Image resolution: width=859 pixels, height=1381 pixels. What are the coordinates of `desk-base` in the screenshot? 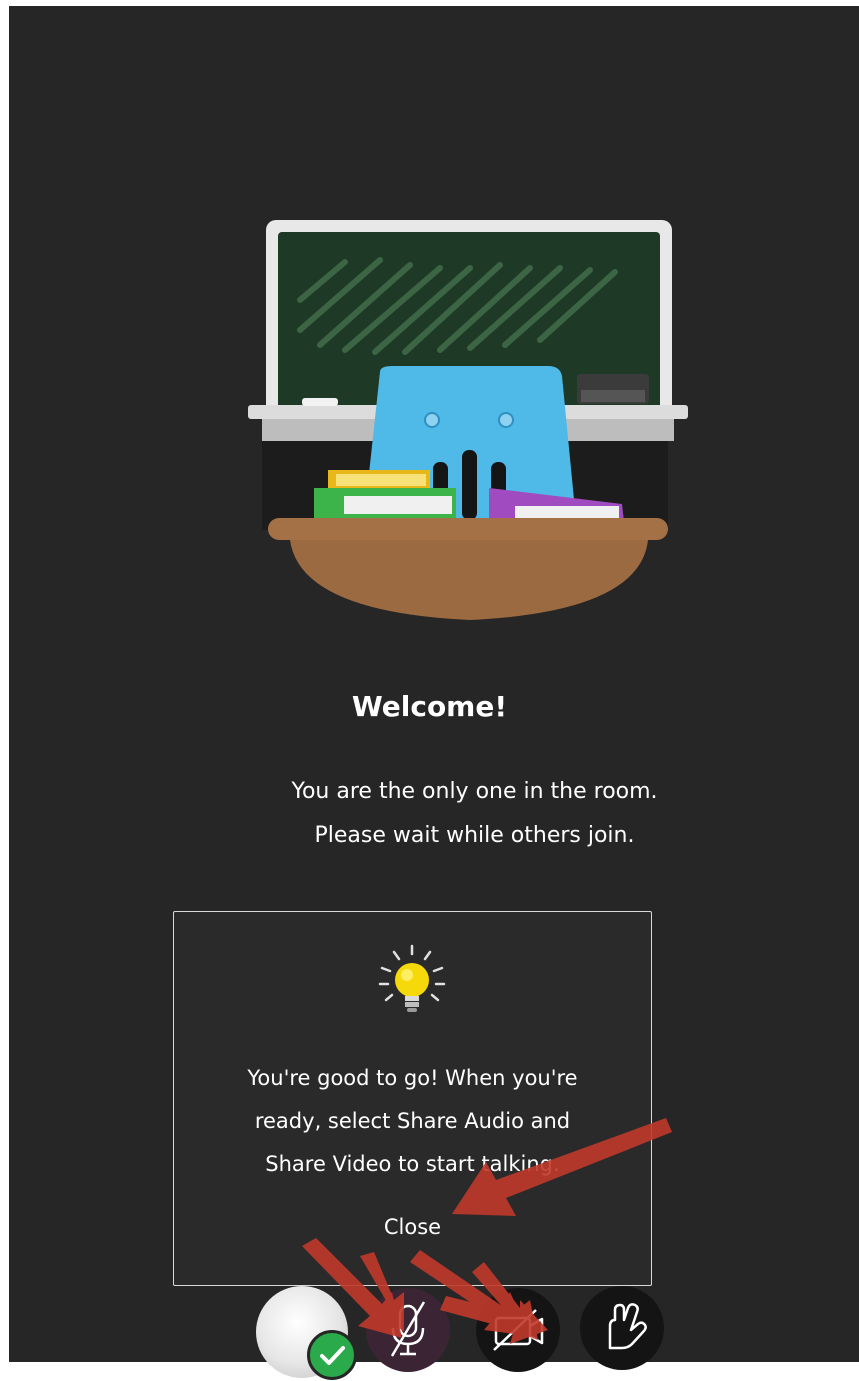 It's located at (469, 580).